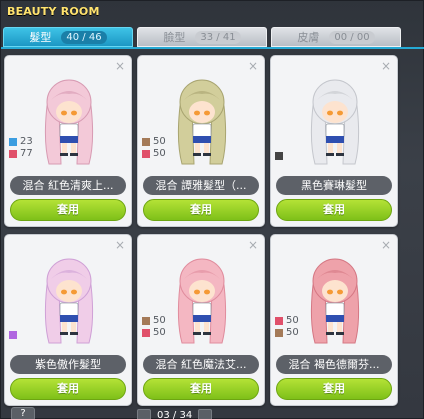 The height and width of the screenshot is (419, 424). I want to click on mix-ratio: 23 77, so click(21, 148).